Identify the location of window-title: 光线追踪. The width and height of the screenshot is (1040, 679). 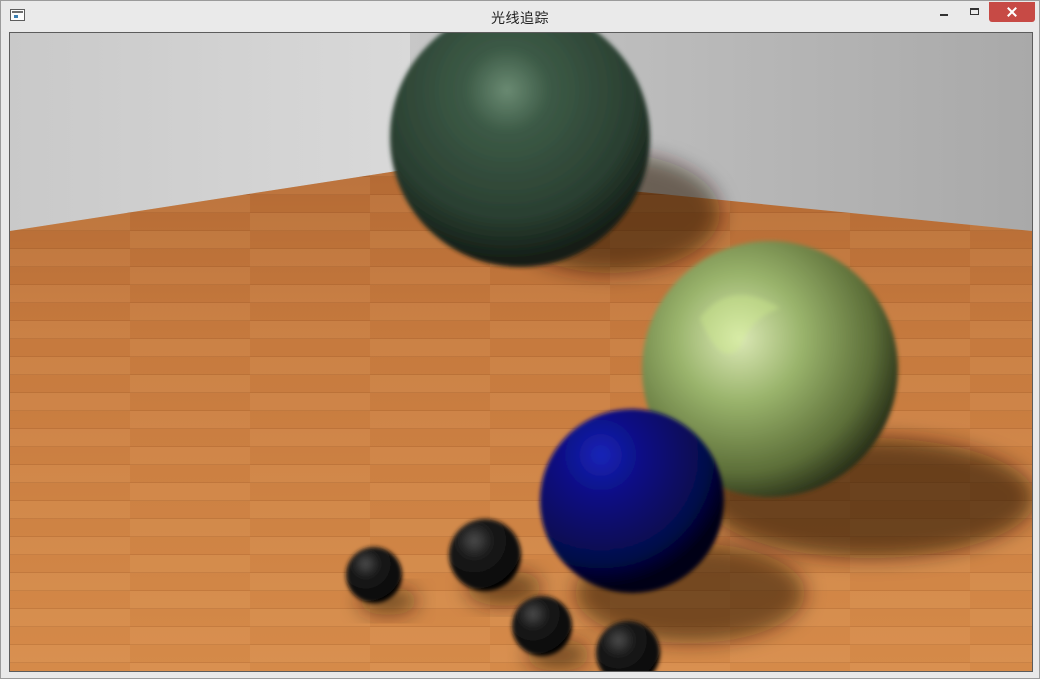
(520, 19).